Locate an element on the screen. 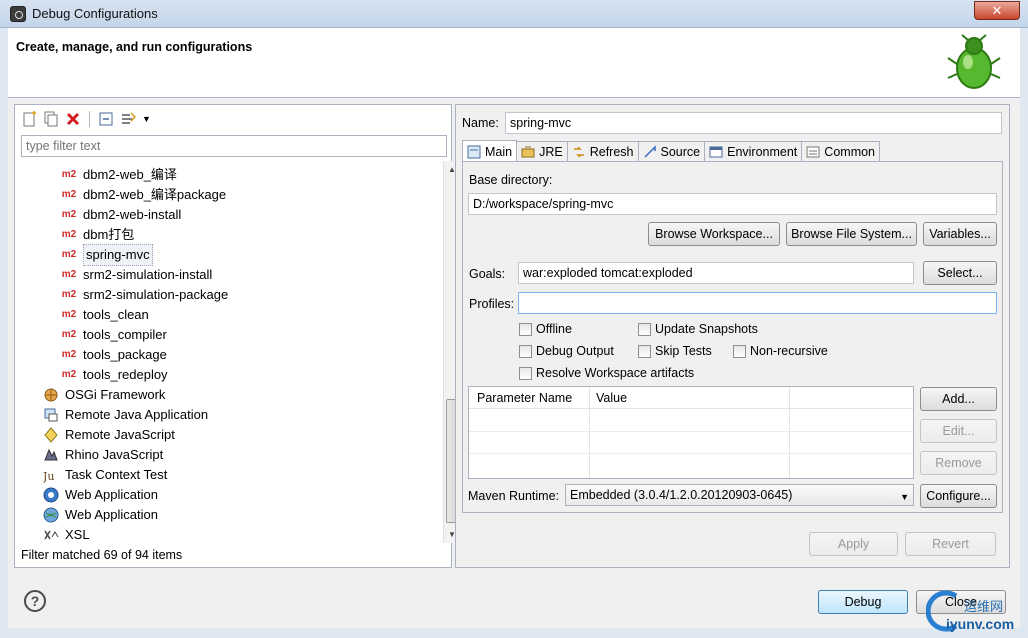 The width and height of the screenshot is (1028, 638). tree-item-label: tools_redeploy is located at coordinates (125, 374).